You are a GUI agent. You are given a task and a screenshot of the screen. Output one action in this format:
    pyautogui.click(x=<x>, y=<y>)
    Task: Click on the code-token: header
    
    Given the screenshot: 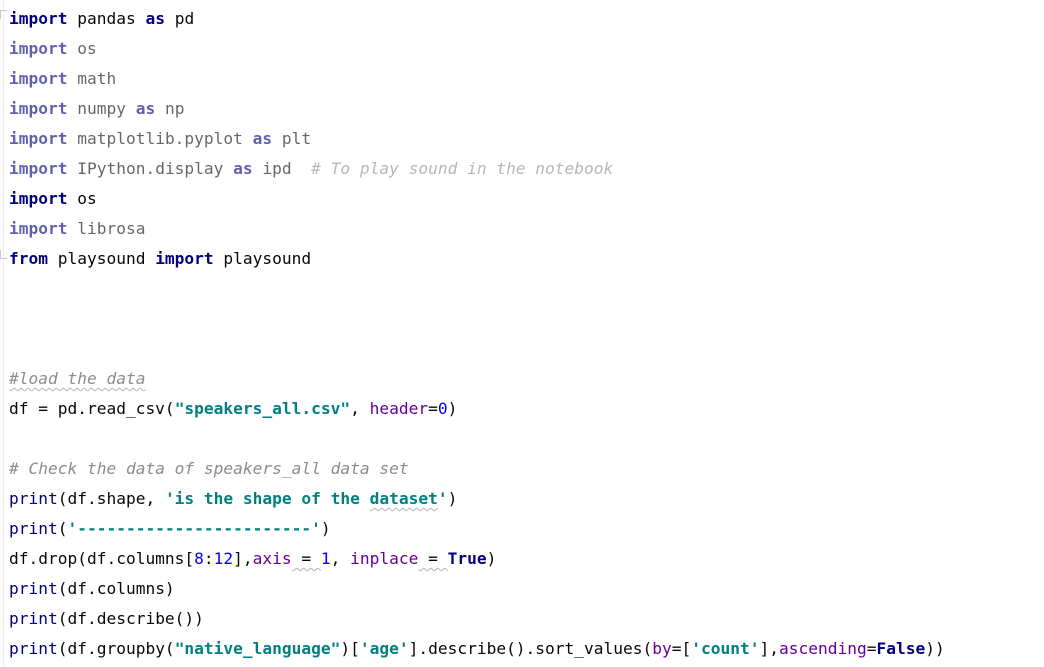 What is the action you would take?
    pyautogui.click(x=399, y=408)
    